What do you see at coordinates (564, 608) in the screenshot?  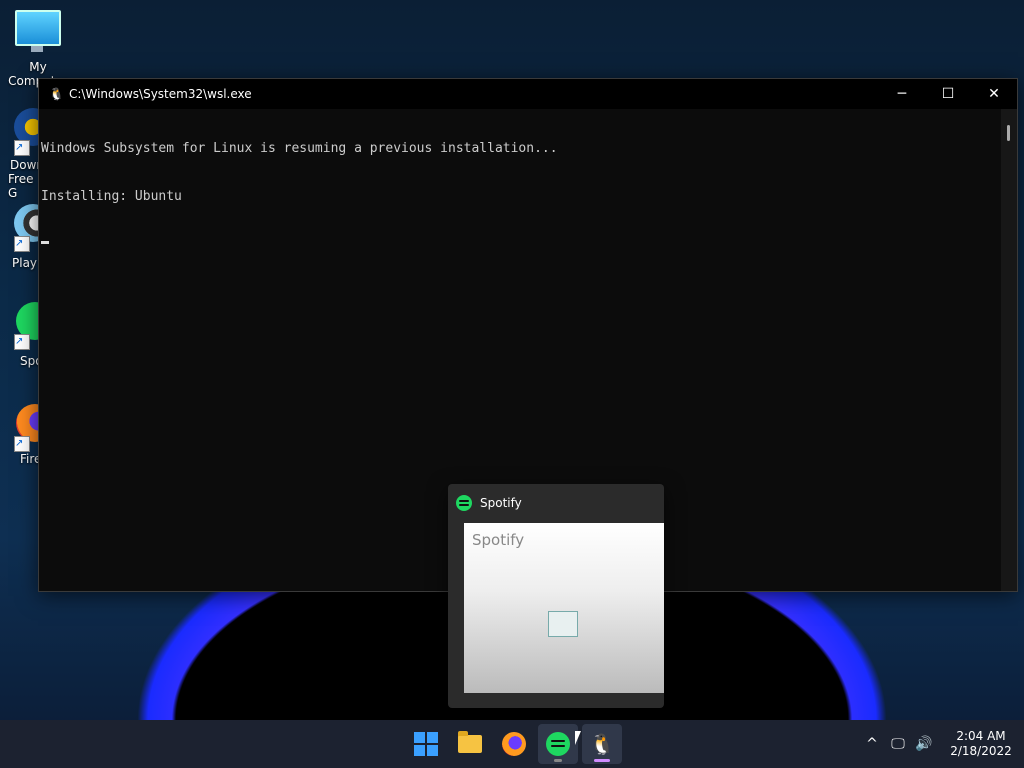 I see `preview-thumbnail: Spotify` at bounding box center [564, 608].